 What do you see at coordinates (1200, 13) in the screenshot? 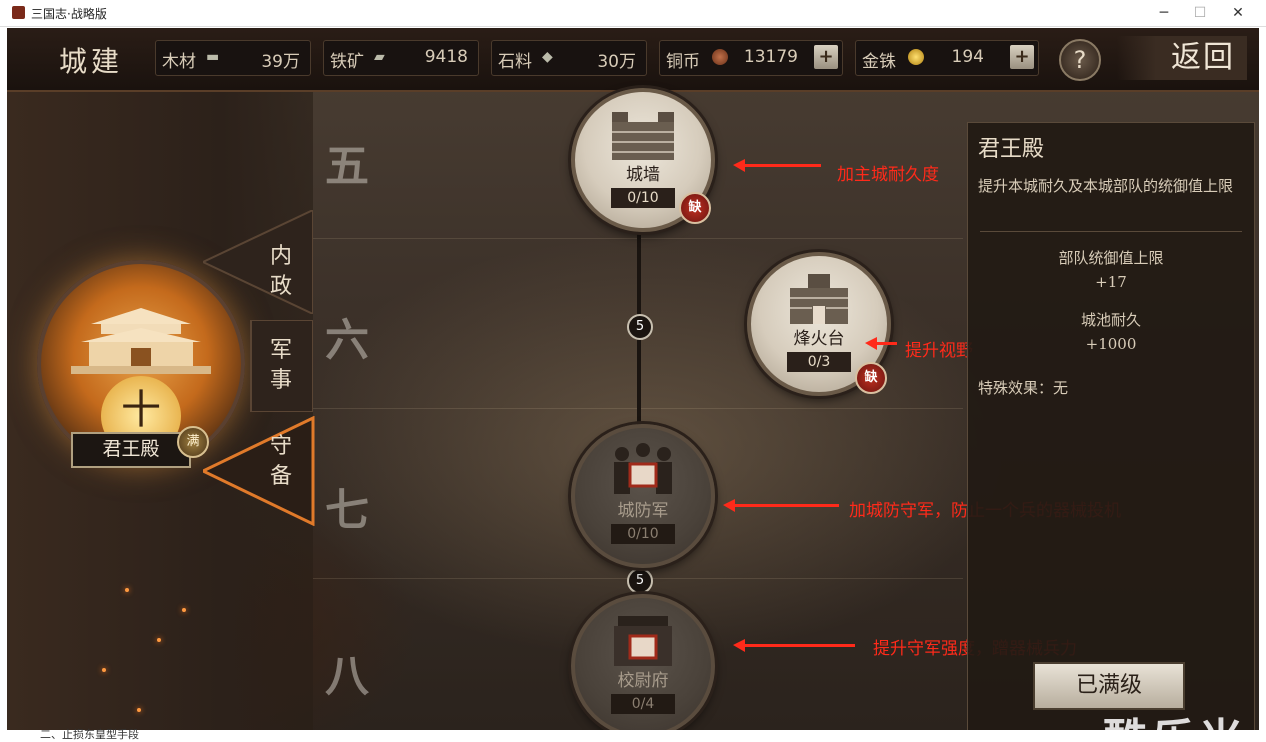
I see `maximize-button: ☐` at bounding box center [1200, 13].